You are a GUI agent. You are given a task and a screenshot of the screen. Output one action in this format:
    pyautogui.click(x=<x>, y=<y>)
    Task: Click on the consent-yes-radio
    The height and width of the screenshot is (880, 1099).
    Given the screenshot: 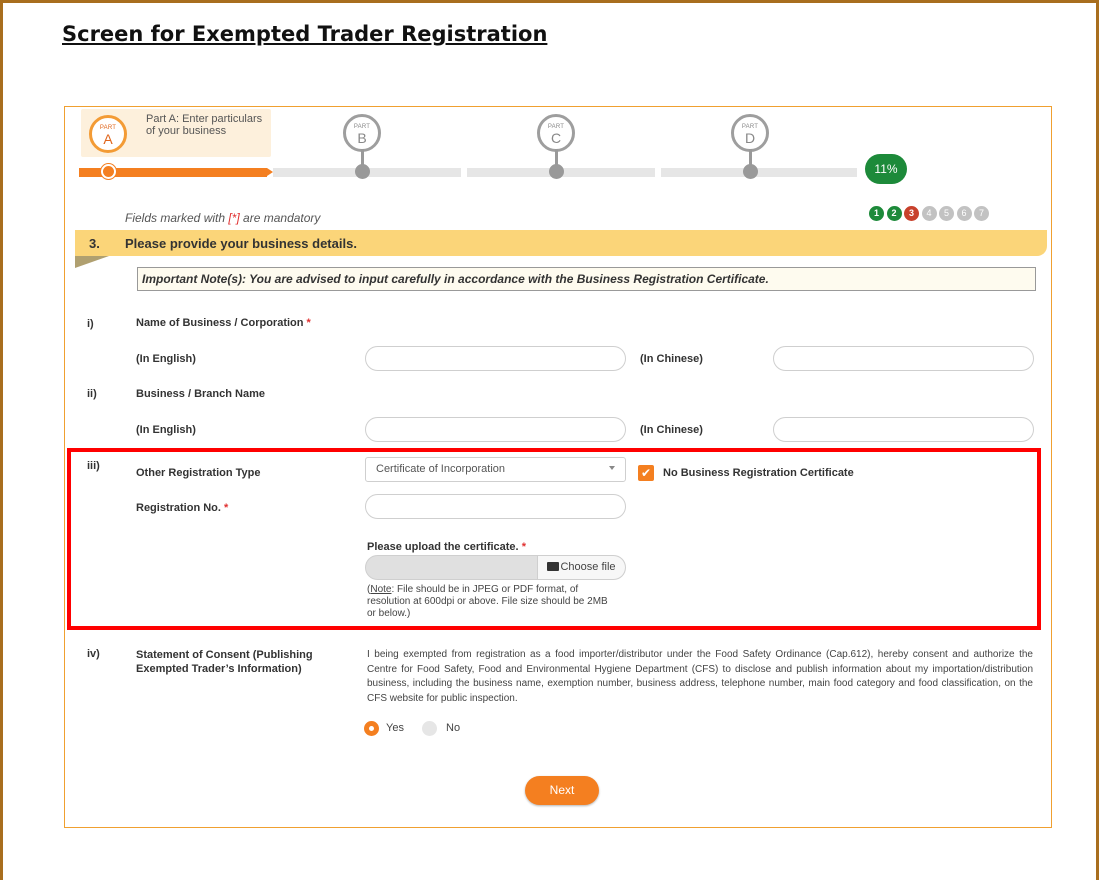 What is the action you would take?
    pyautogui.click(x=371, y=728)
    